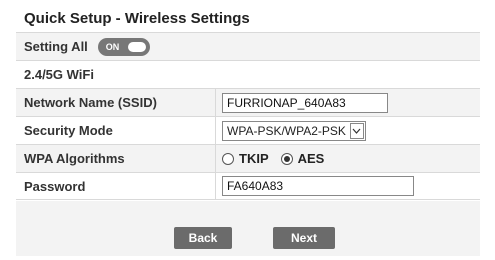 This screenshot has height=260, width=495. What do you see at coordinates (112, 46) in the screenshot?
I see `toggle-state-text: ON` at bounding box center [112, 46].